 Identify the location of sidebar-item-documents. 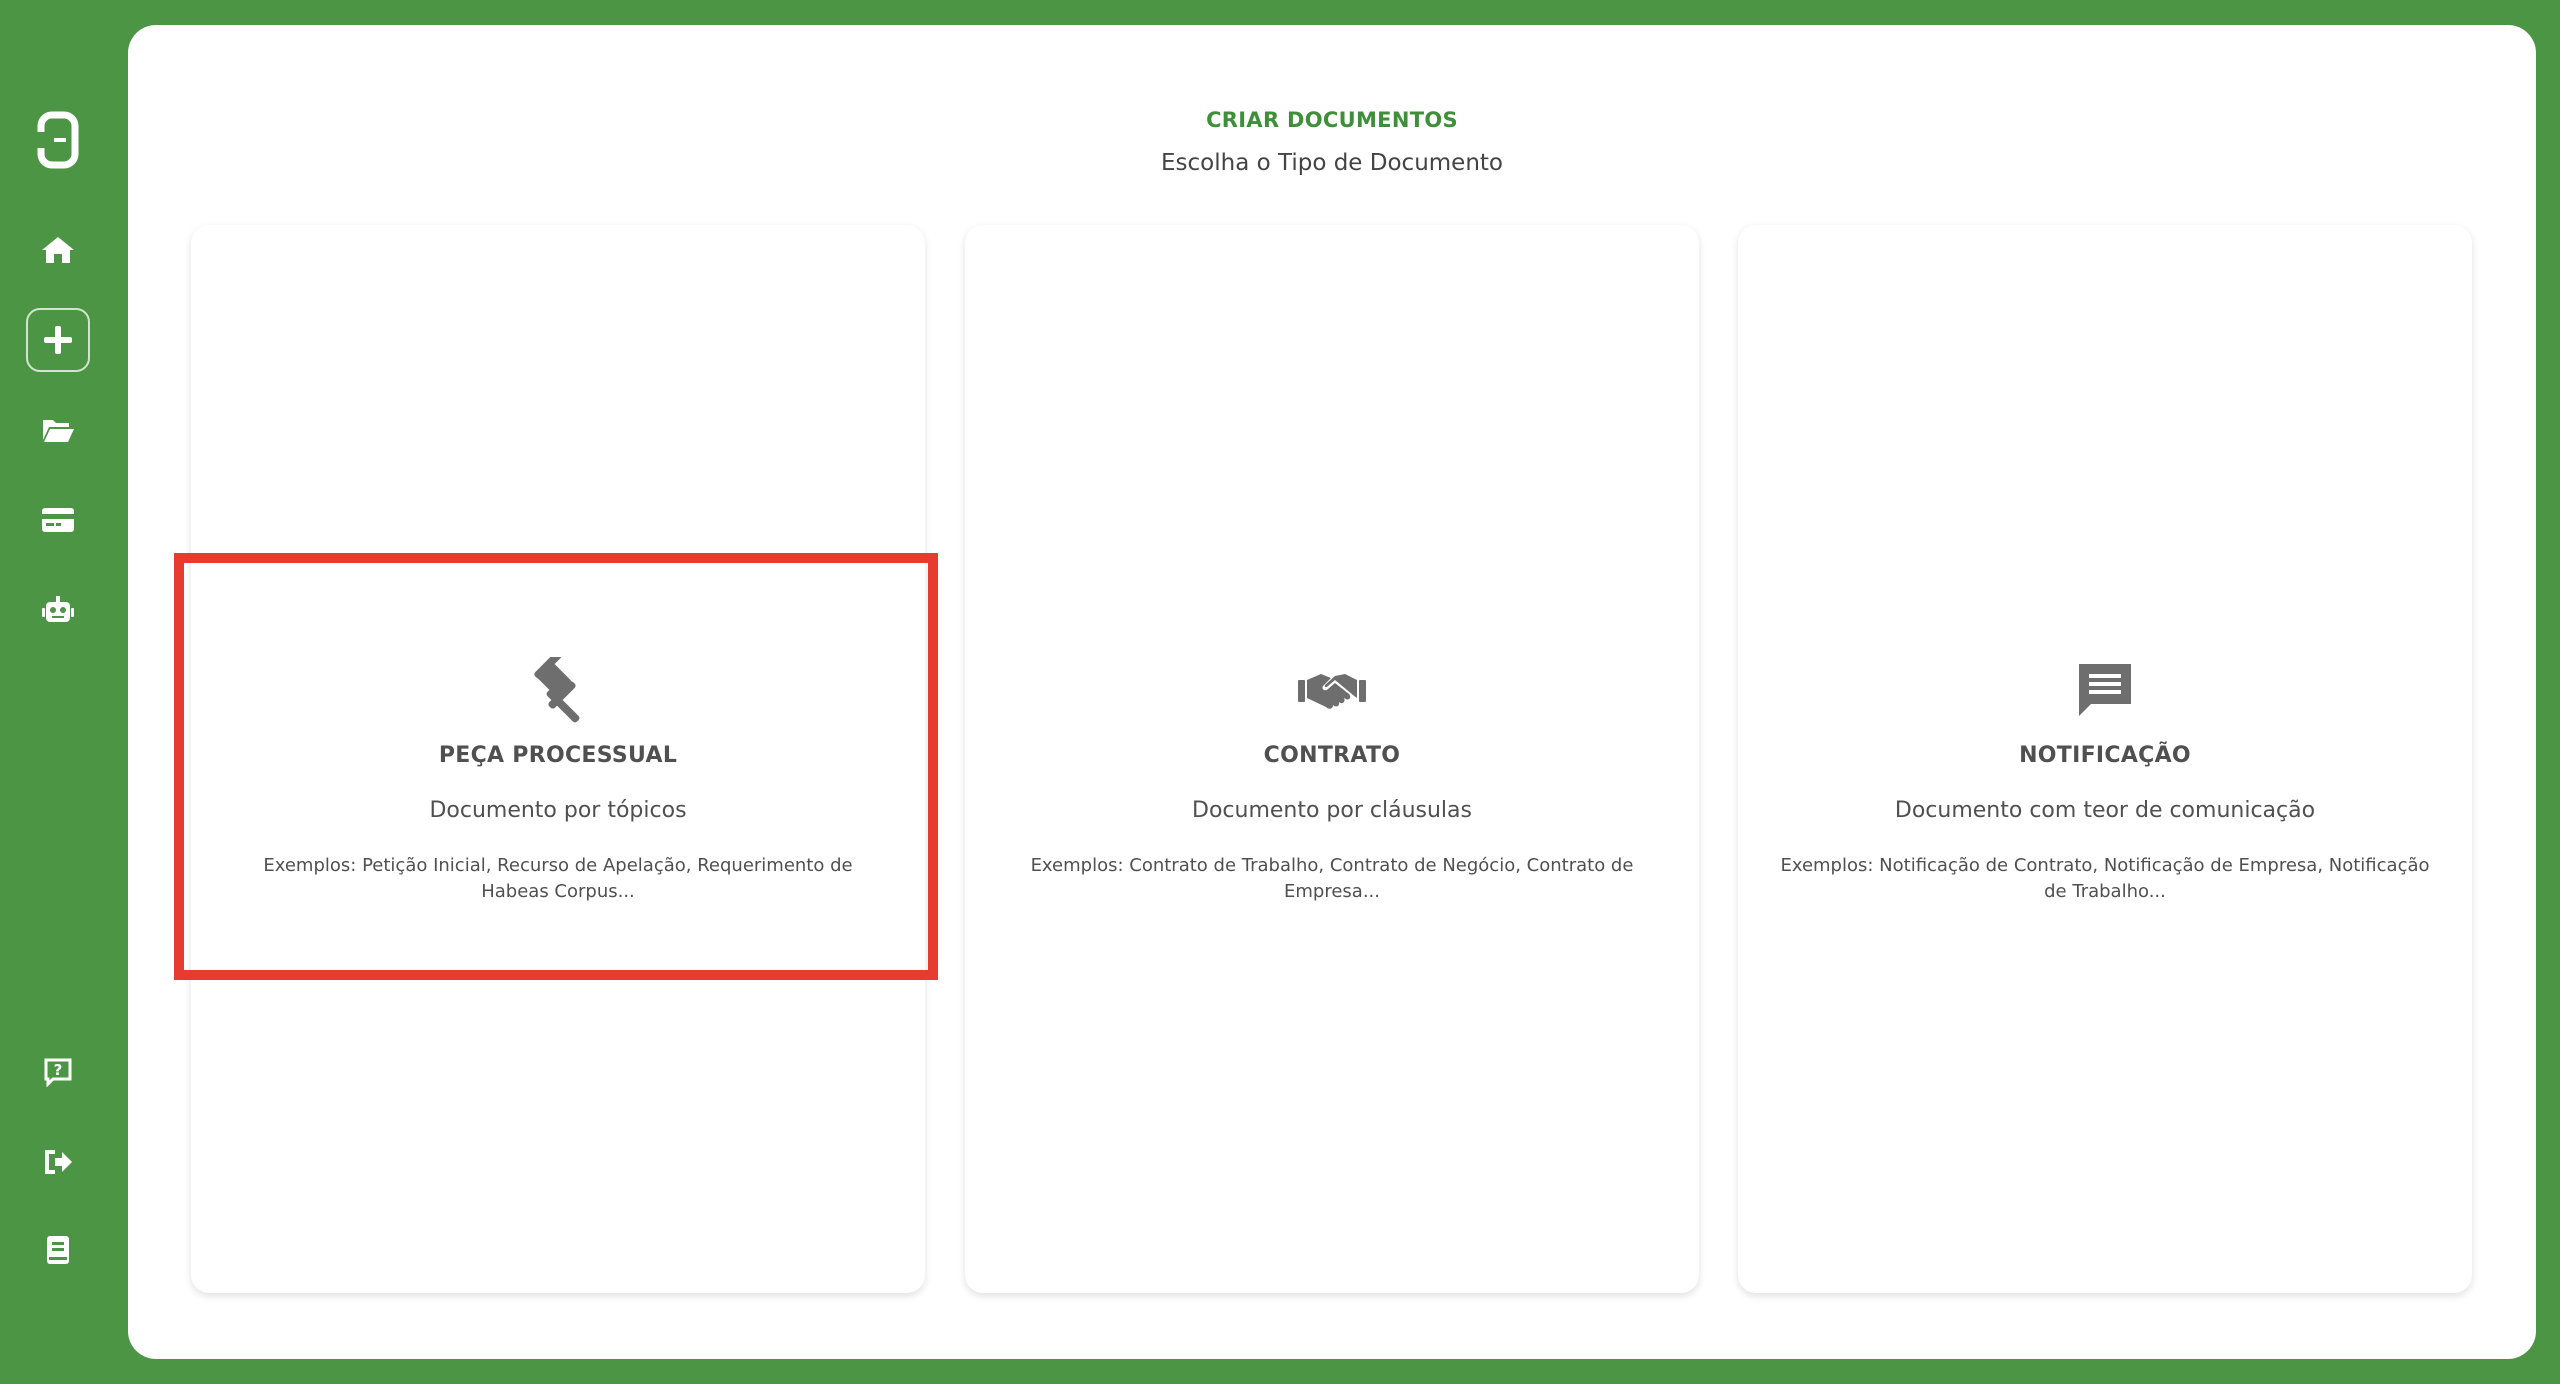
(58, 430).